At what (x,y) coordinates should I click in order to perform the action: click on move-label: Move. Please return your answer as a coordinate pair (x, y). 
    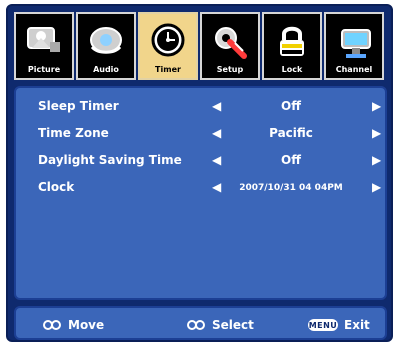
    Looking at the image, I should click on (86, 325).